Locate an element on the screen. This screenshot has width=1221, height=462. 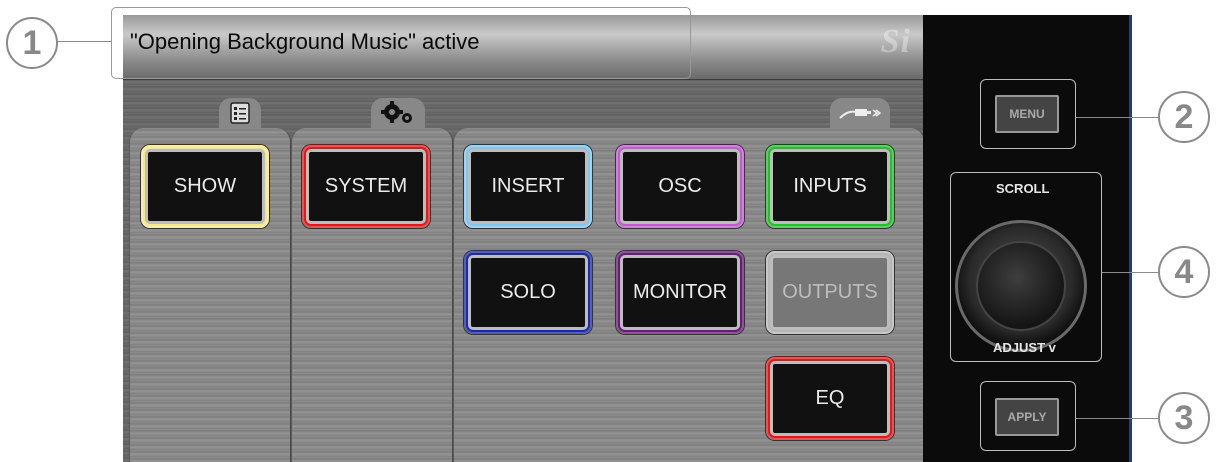
system-button-label: SYSTEM is located at coordinates (366, 186).